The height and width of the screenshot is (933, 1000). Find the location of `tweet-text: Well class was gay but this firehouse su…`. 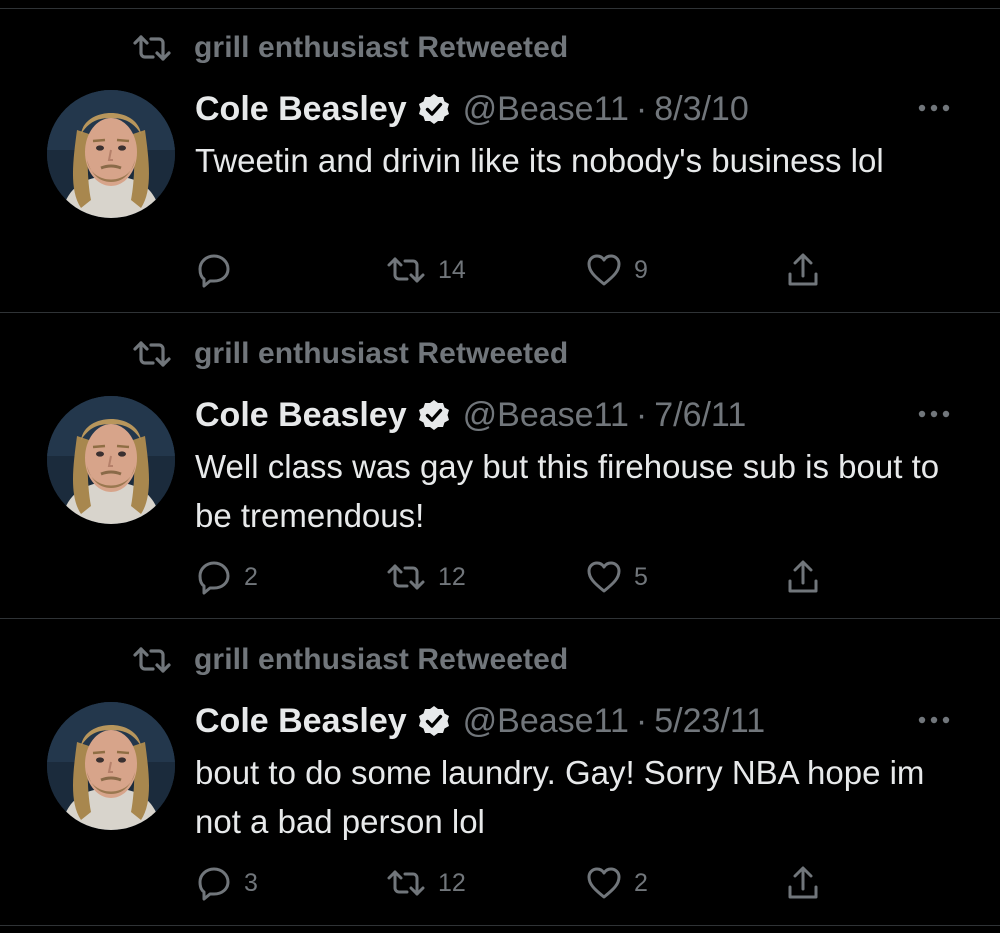

tweet-text: Well class was gay but this firehouse su… is located at coordinates (567, 491).